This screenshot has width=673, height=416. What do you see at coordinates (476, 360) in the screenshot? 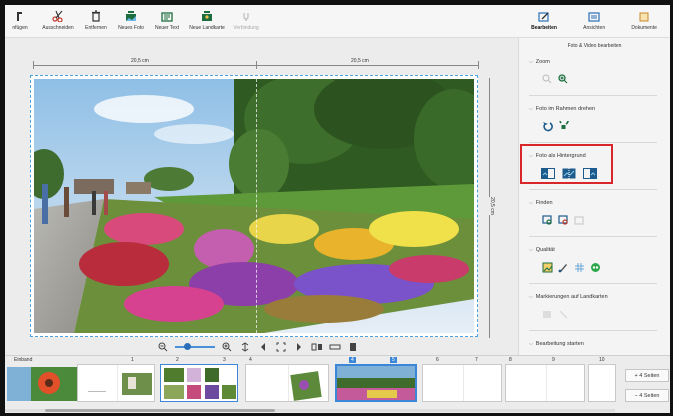
I see `page-number: 7` at bounding box center [476, 360].